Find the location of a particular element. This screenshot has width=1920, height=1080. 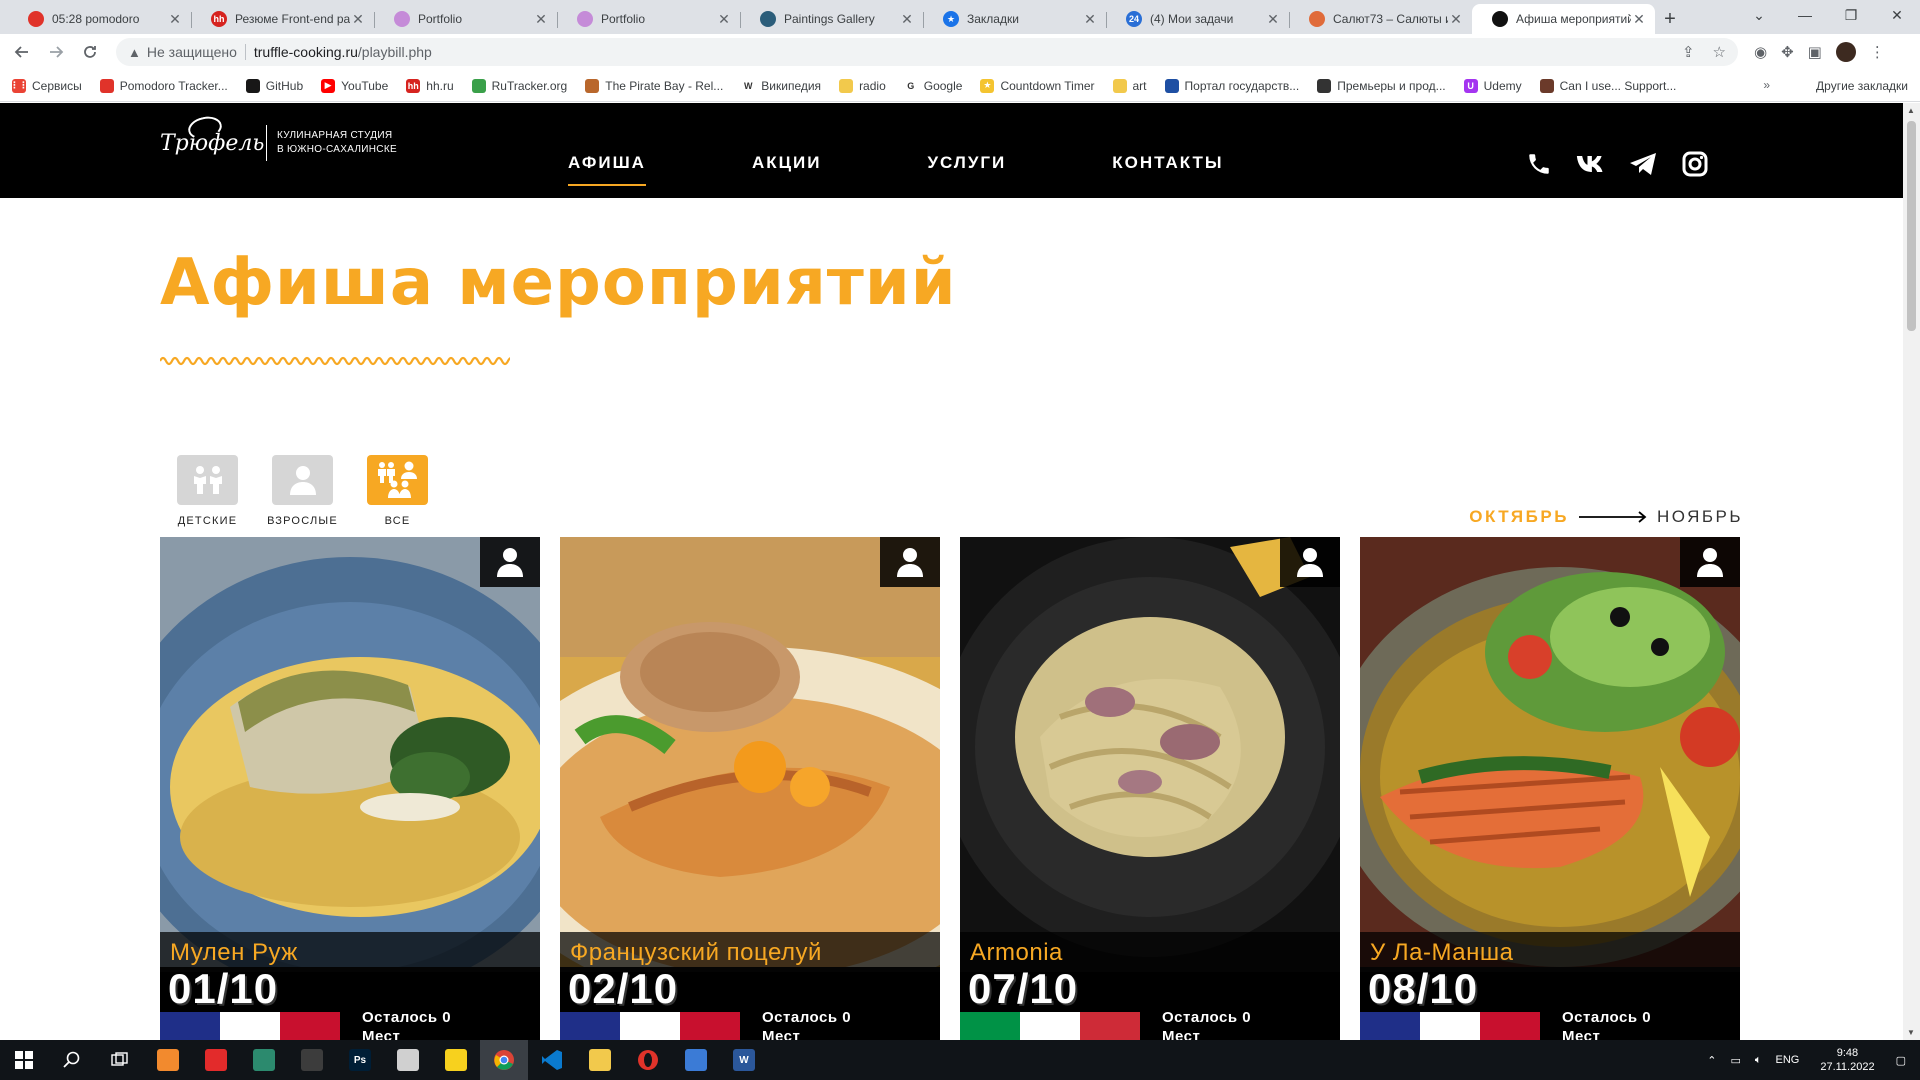

browser-tab: Афиша мероприятий ✕ is located at coordinates (1563, 19).